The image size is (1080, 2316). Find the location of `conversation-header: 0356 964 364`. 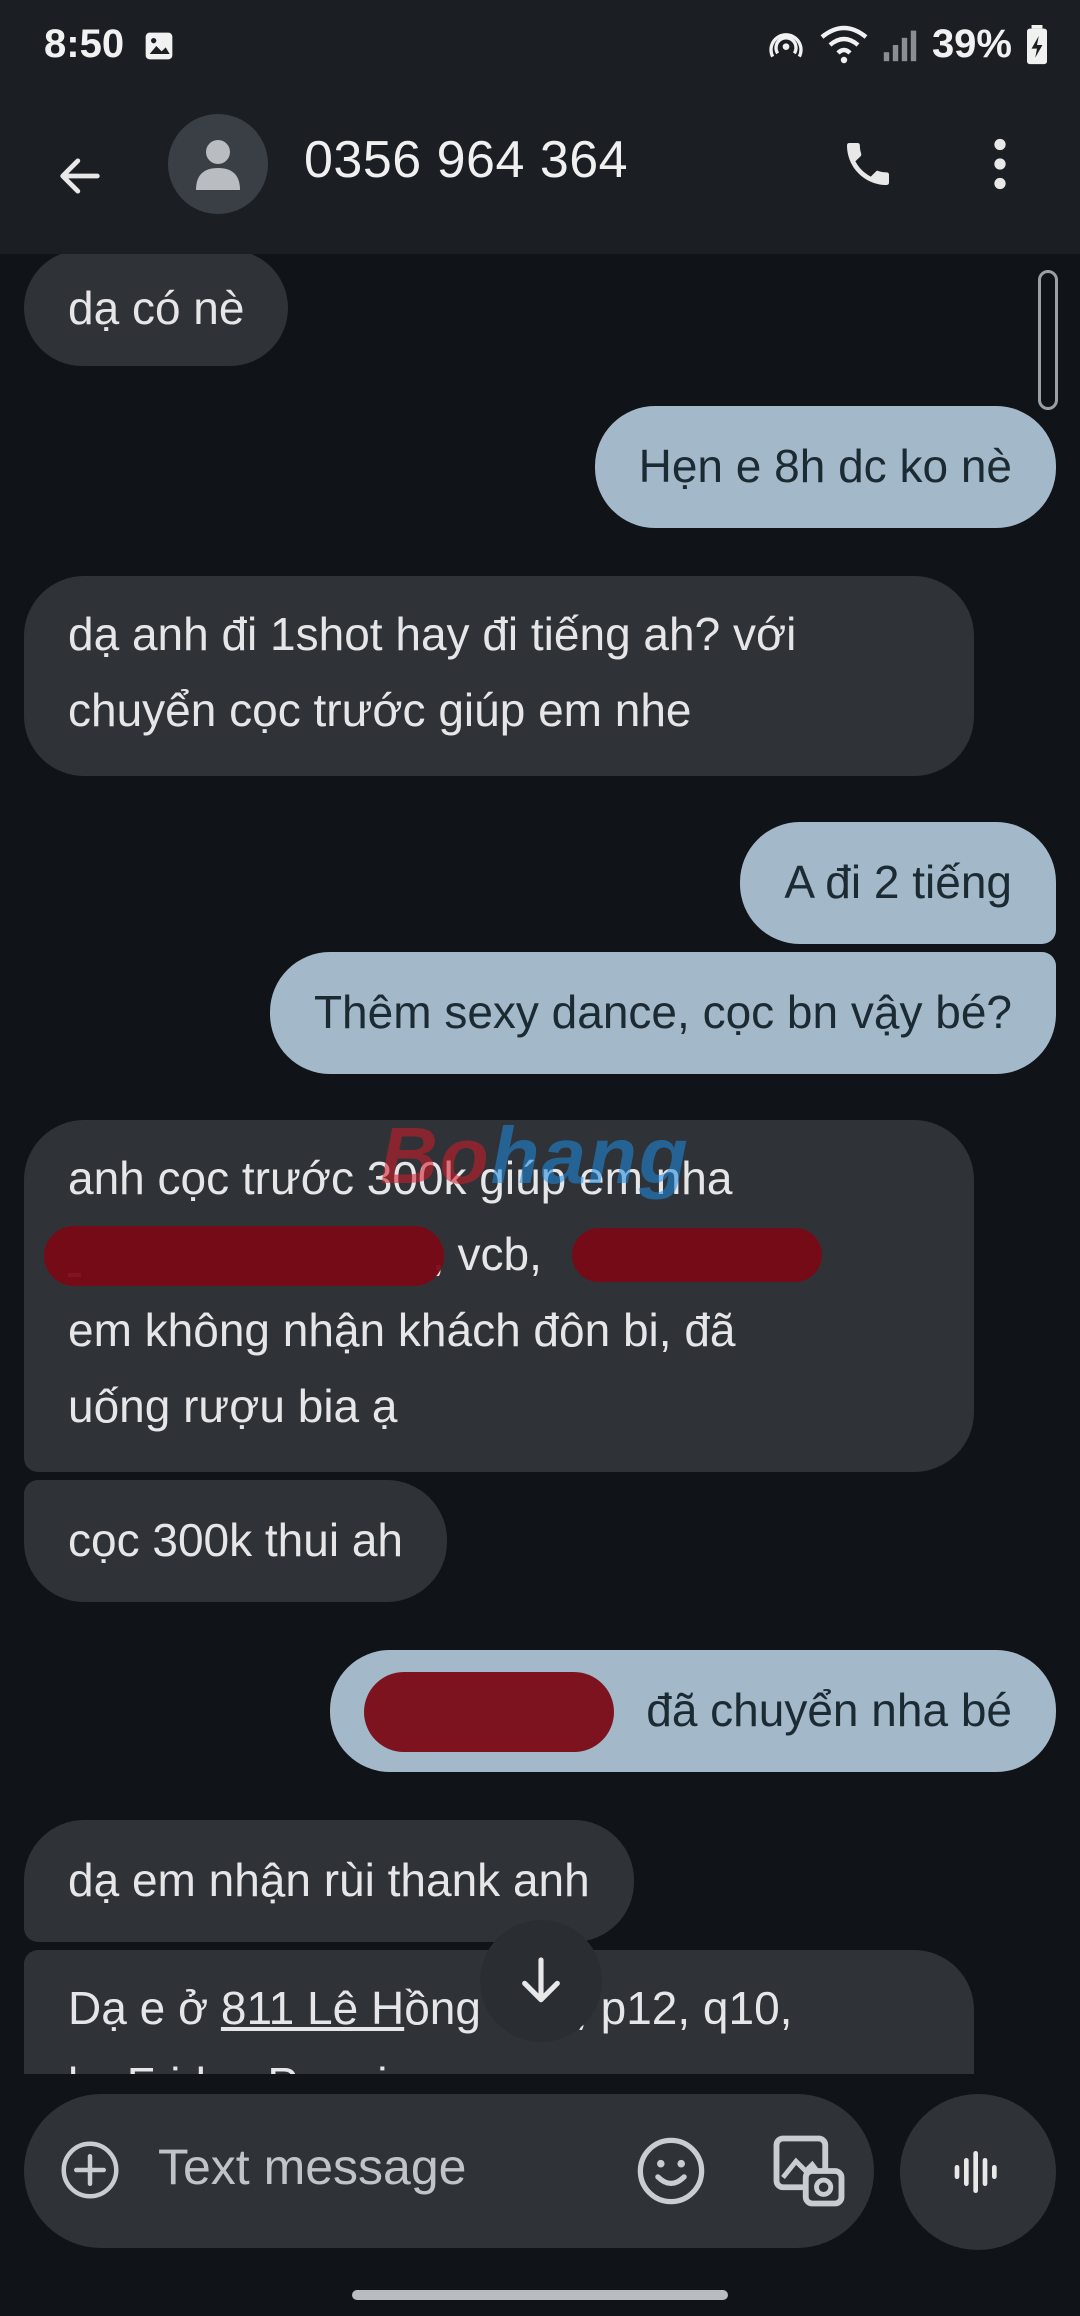

conversation-header: 0356 964 364 is located at coordinates (540, 175).